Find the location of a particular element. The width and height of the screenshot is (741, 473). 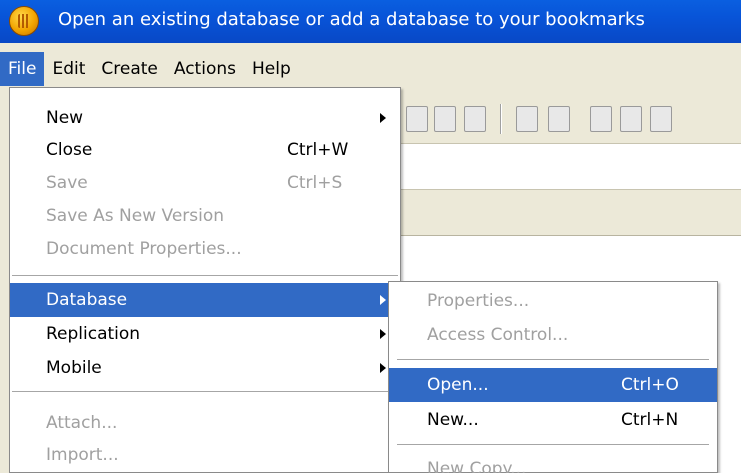

toolbar is located at coordinates (570, 116).